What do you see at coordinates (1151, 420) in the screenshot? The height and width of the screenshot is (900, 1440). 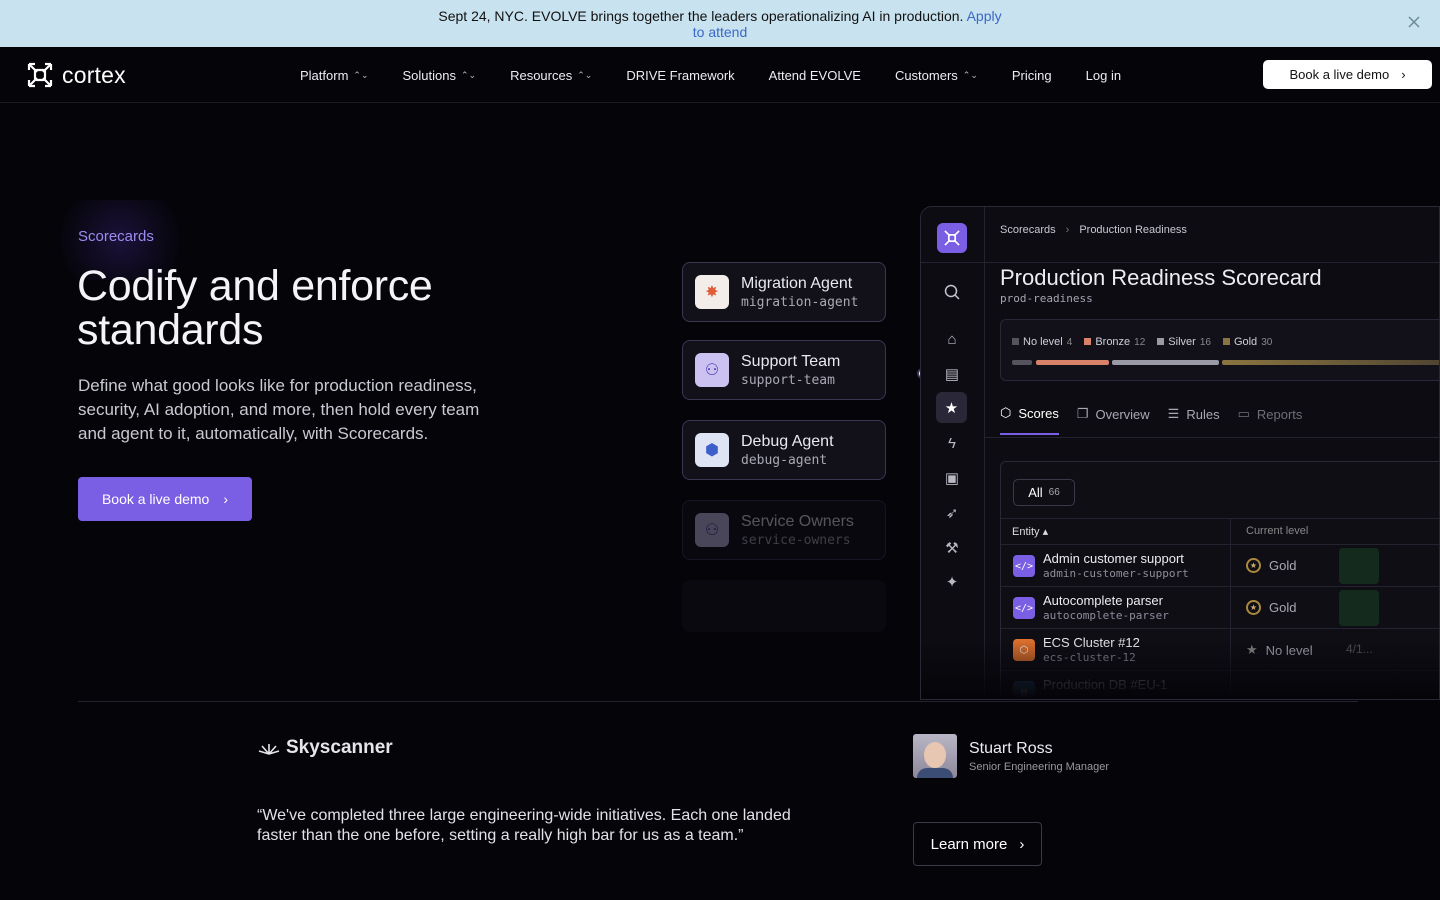 I see `scorecard-tabs: ⬡ Scores ❐ Overview ☰ Rules ▭ Reports` at bounding box center [1151, 420].